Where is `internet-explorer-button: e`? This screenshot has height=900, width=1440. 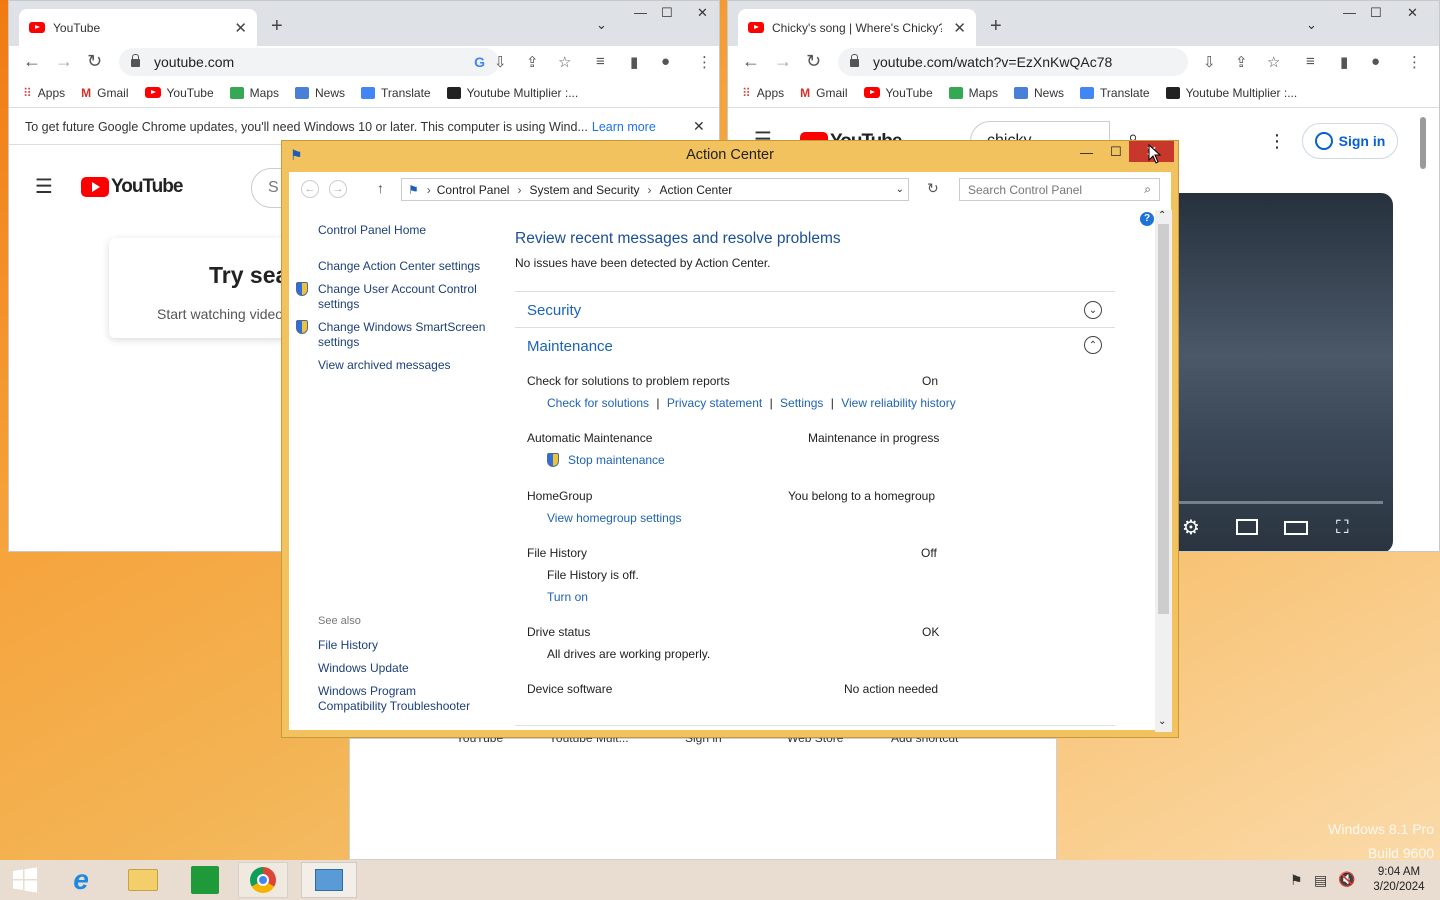 internet-explorer-button: e is located at coordinates (81, 880).